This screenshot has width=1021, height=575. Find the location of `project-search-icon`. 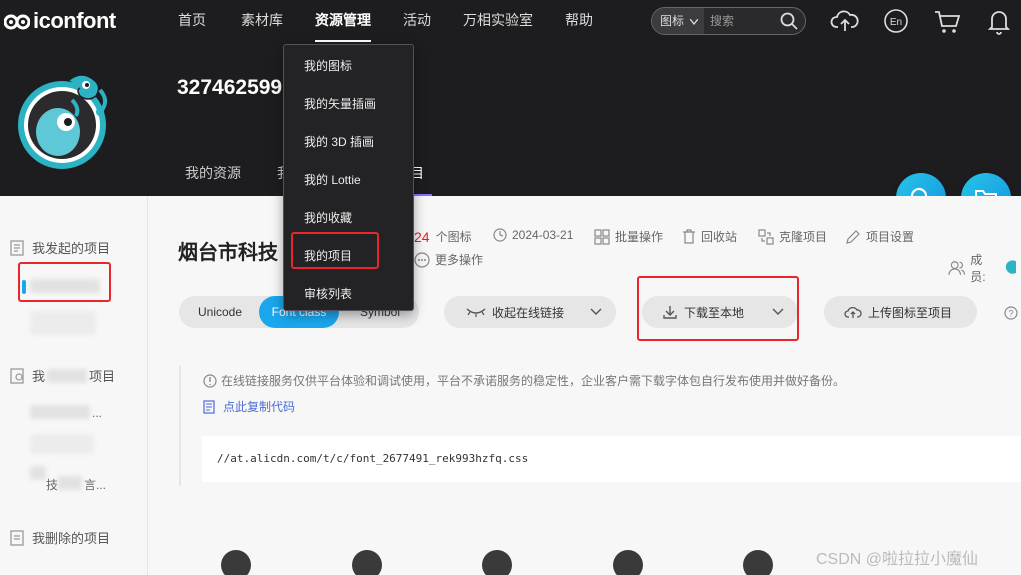

project-search-icon is located at coordinates (17, 375).